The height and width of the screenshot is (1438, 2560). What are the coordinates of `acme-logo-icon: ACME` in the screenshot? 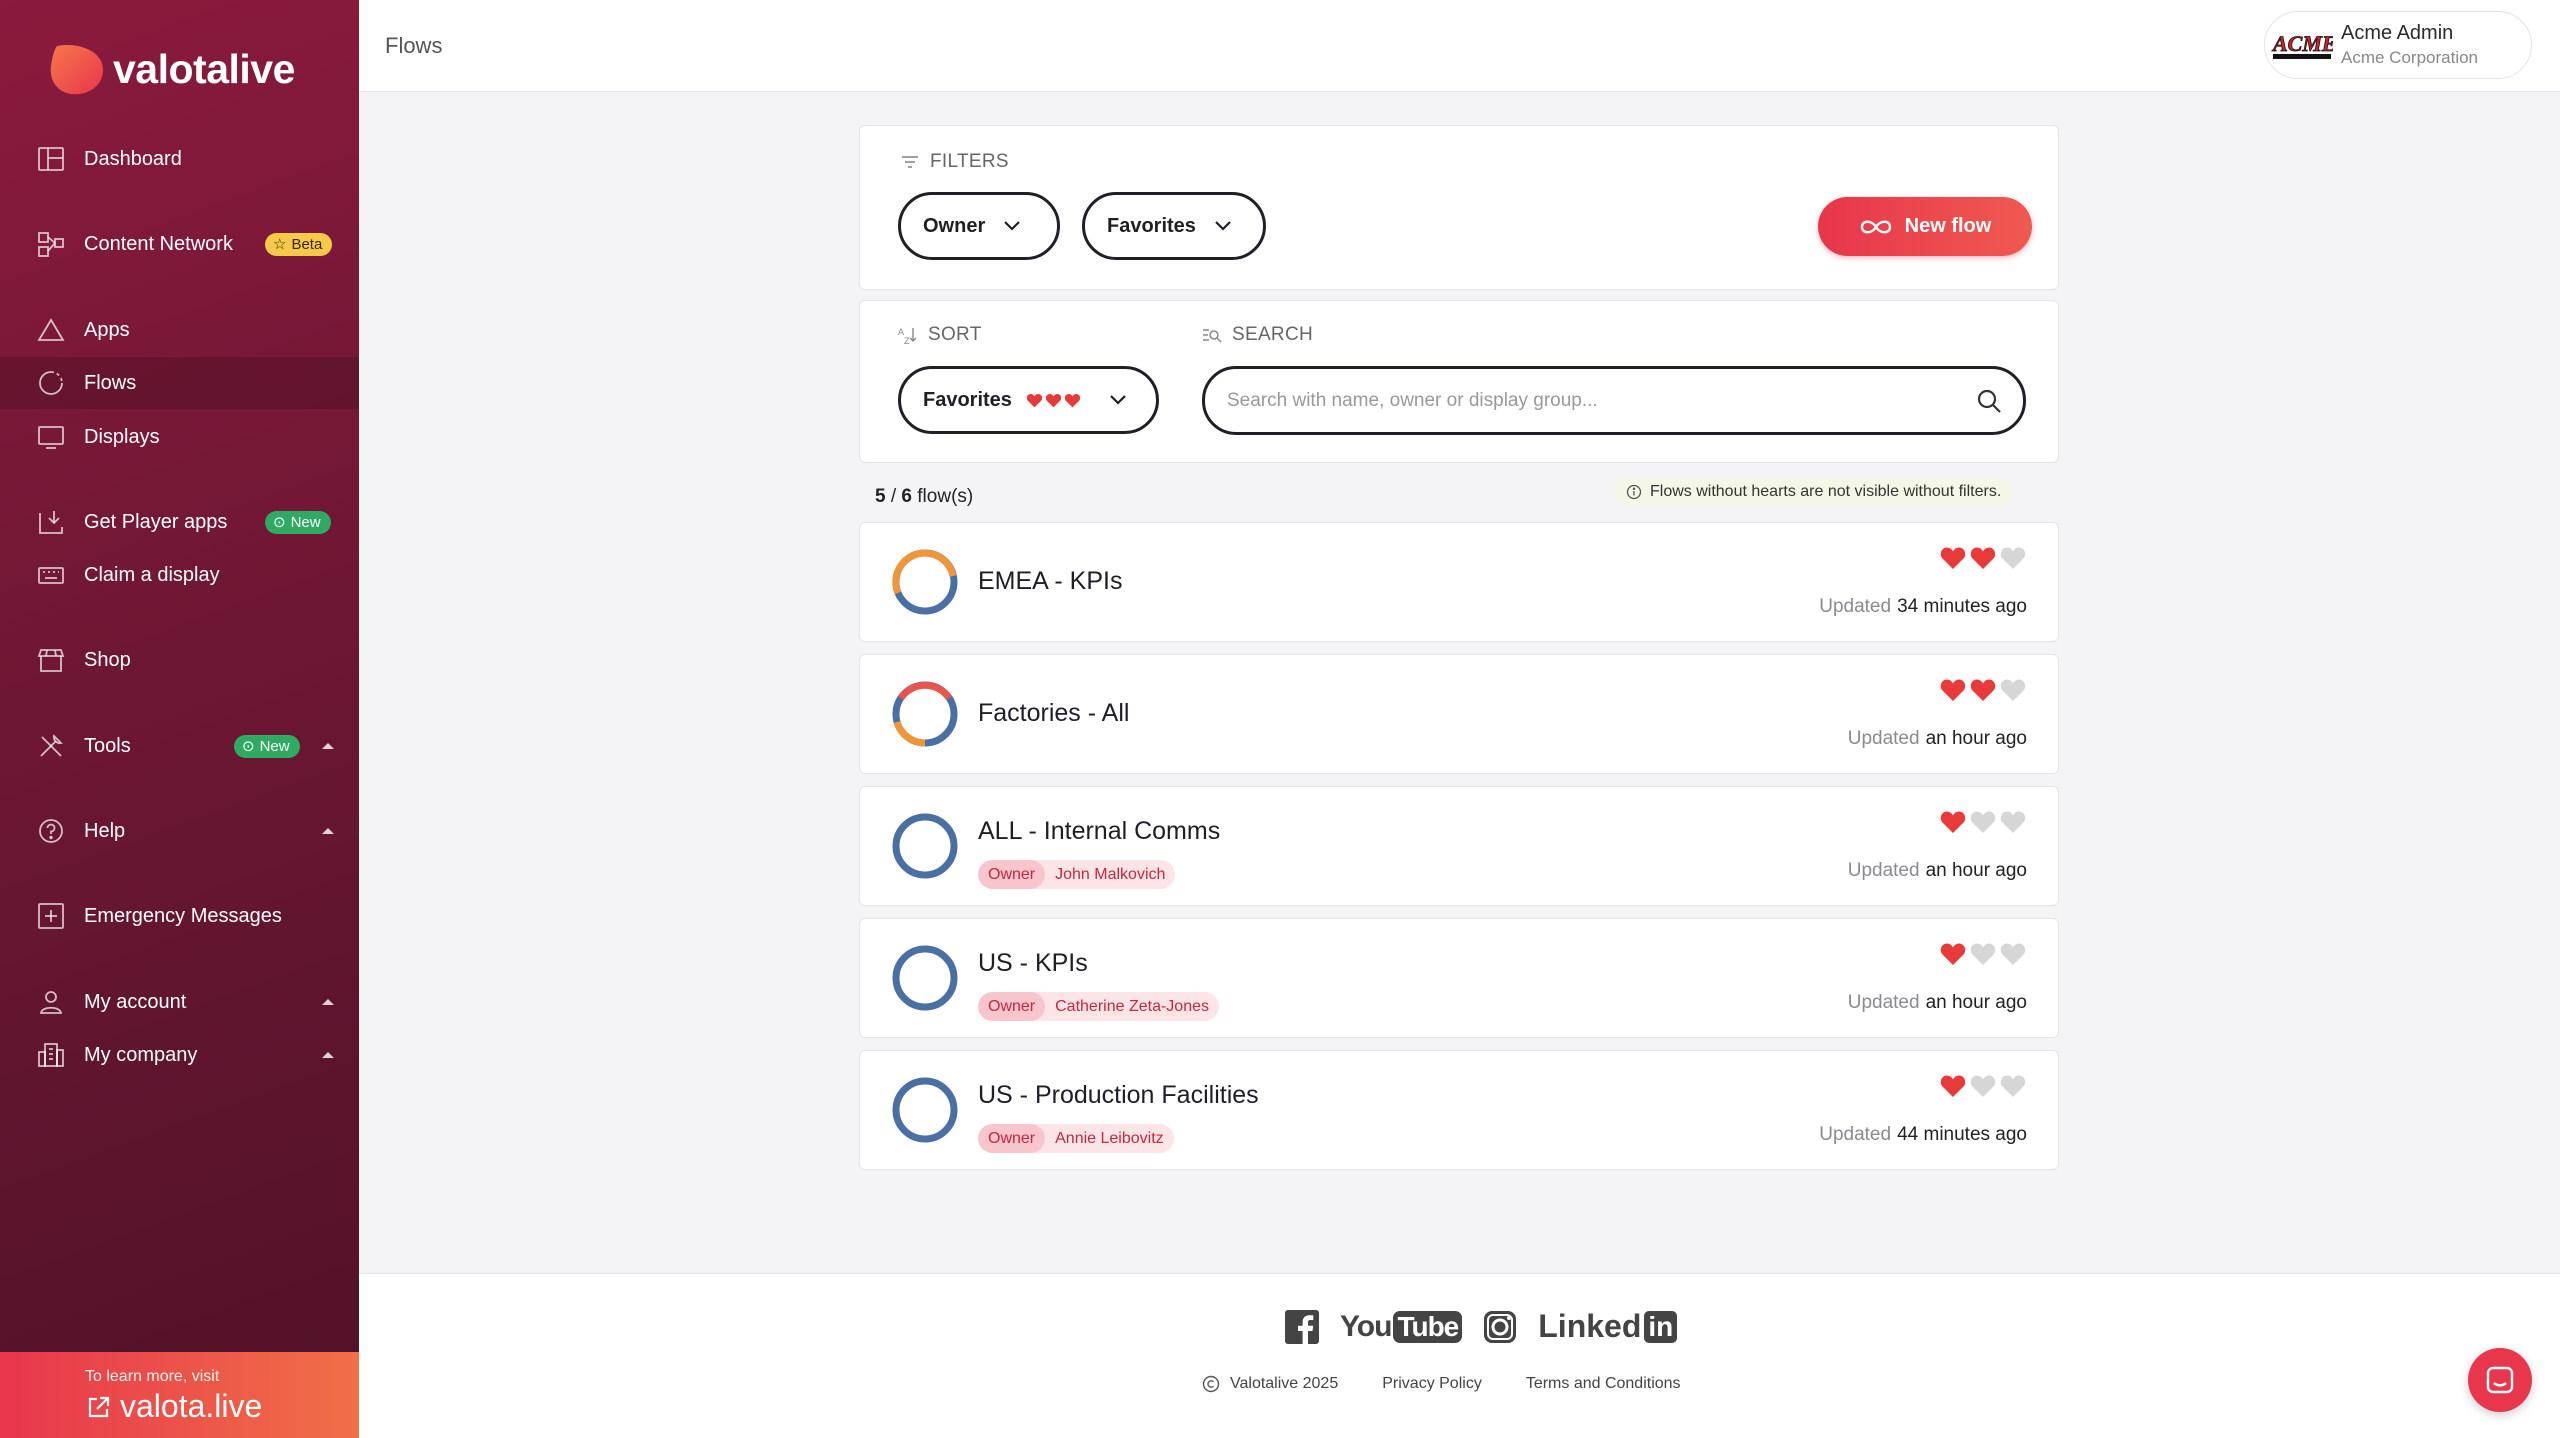 It's located at (2302, 45).